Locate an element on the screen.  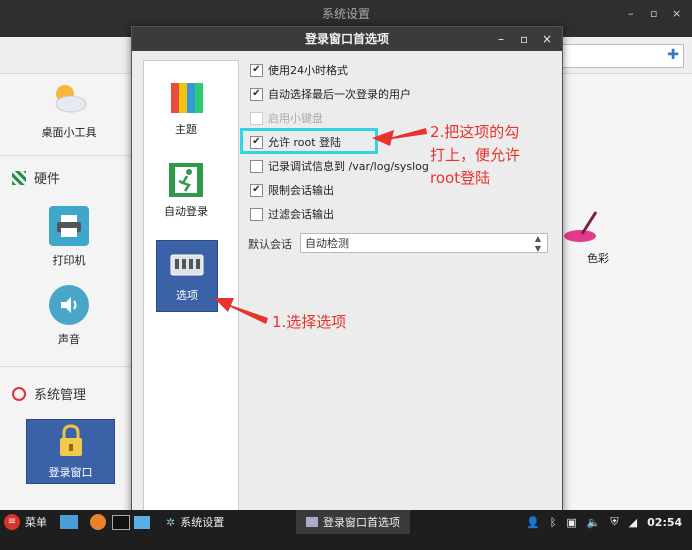
bluetooth-icon: ᛒ is located at coordinates (553, 522).